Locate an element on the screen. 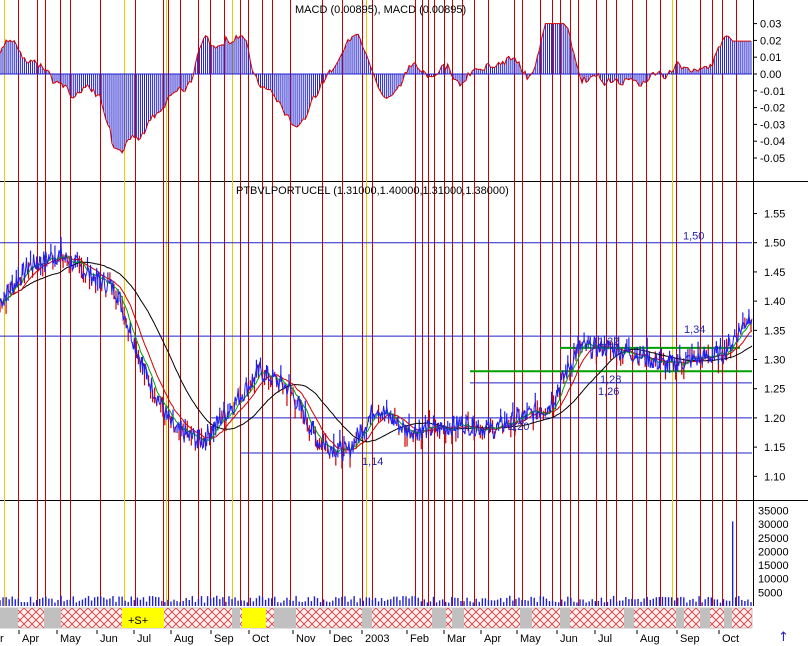 Image resolution: width=808 pixels, height=646 pixels. volume-tick-label: 25000 is located at coordinates (773, 539).